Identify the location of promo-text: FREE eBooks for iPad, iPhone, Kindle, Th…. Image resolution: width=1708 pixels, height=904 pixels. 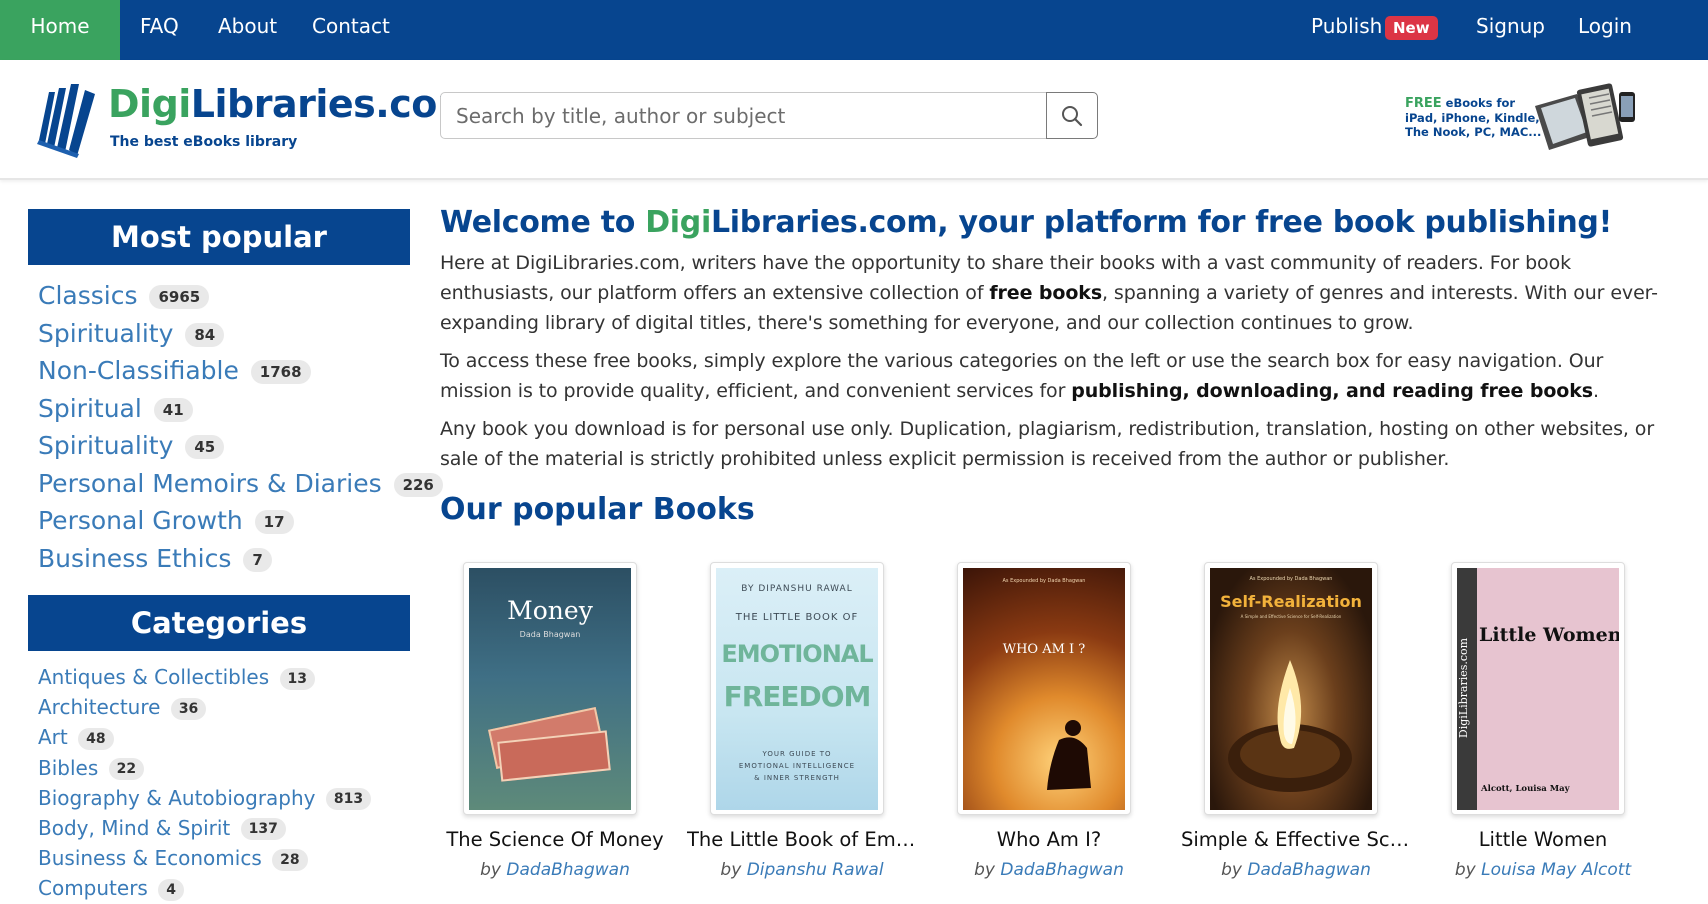
(1473, 117).